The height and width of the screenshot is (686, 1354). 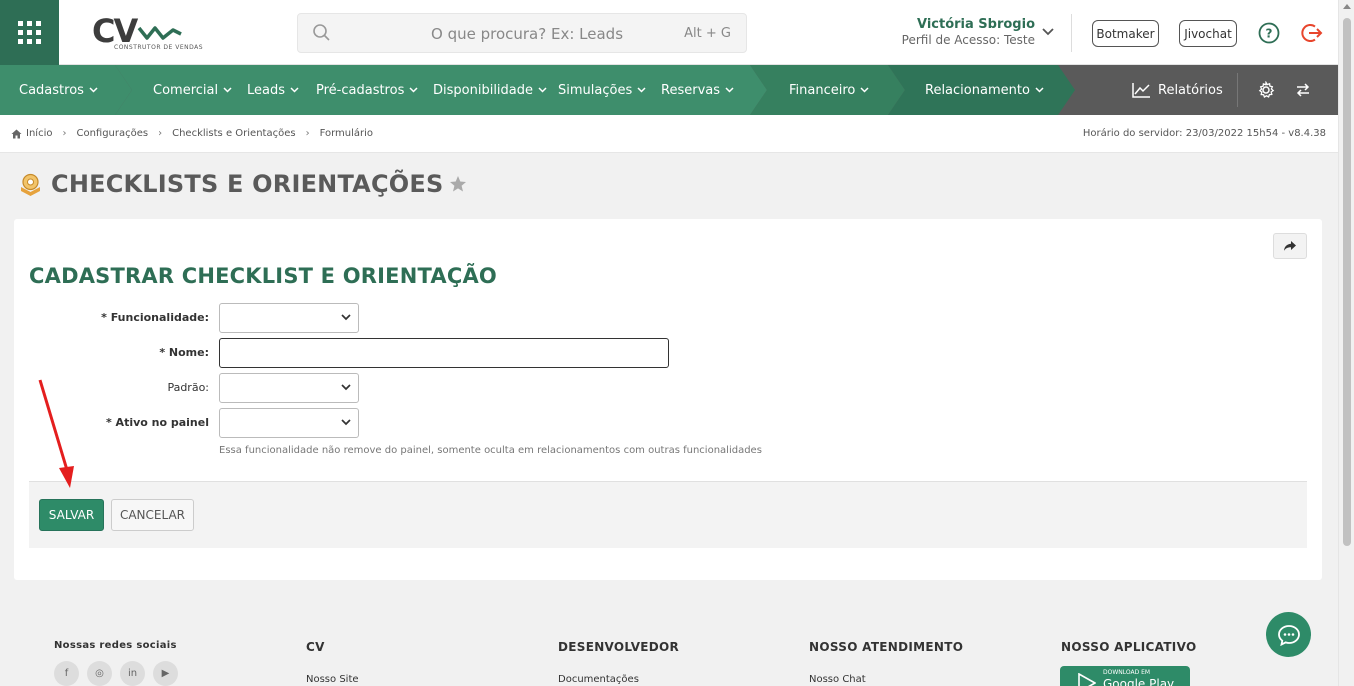 I want to click on breadcrumb-formulario: Formulário, so click(x=346, y=133).